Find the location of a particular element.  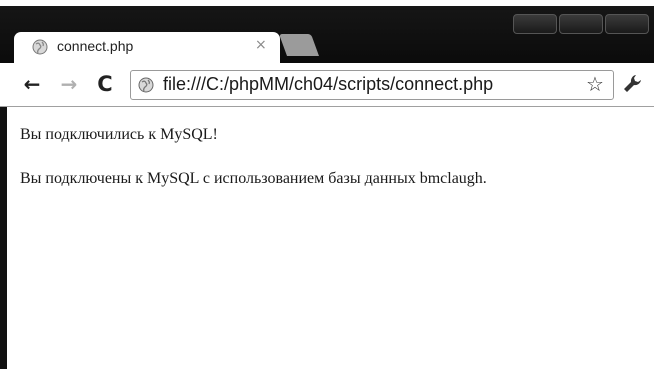

window-controls is located at coordinates (581, 24).